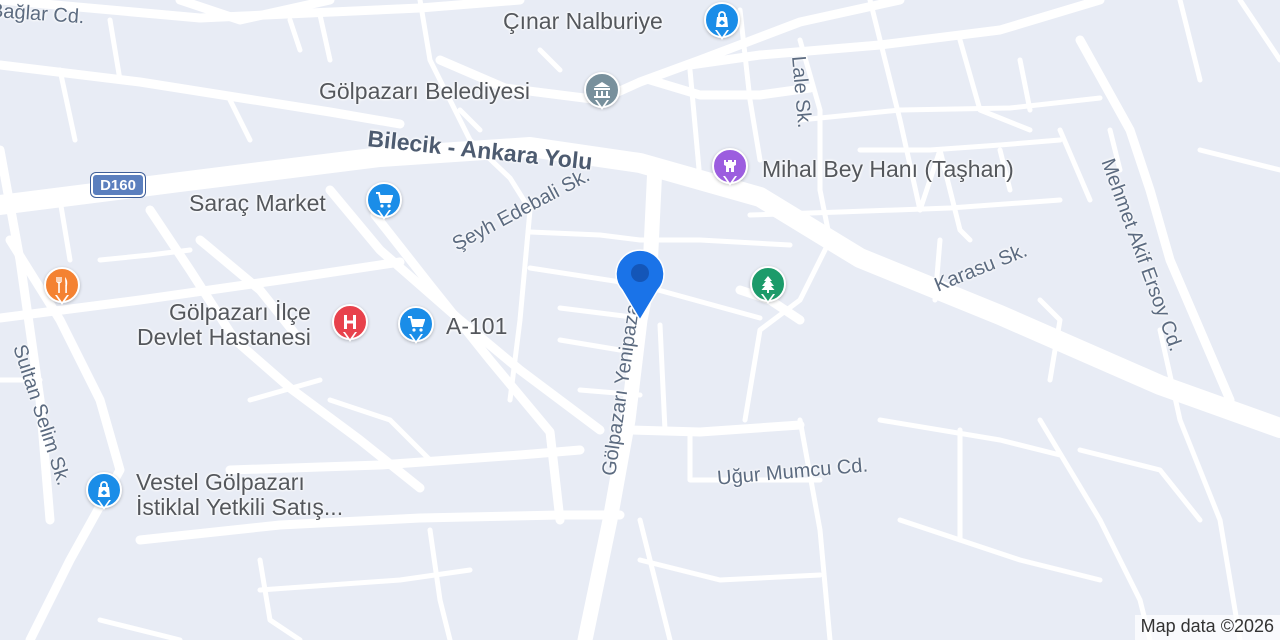 The image size is (1280, 640). What do you see at coordinates (424, 91) in the screenshot?
I see `poi-label-golpazari-belediyesi: Gölpazarı Belediyesi` at bounding box center [424, 91].